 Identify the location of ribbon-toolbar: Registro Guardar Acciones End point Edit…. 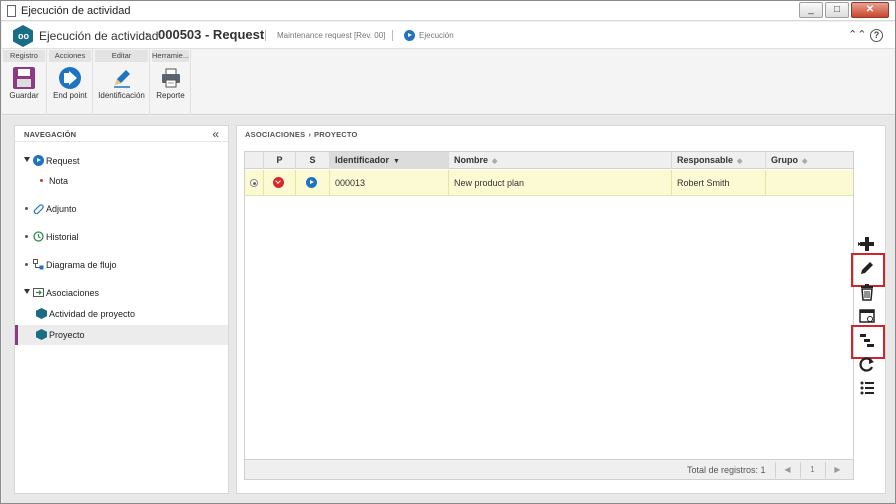
(448, 81).